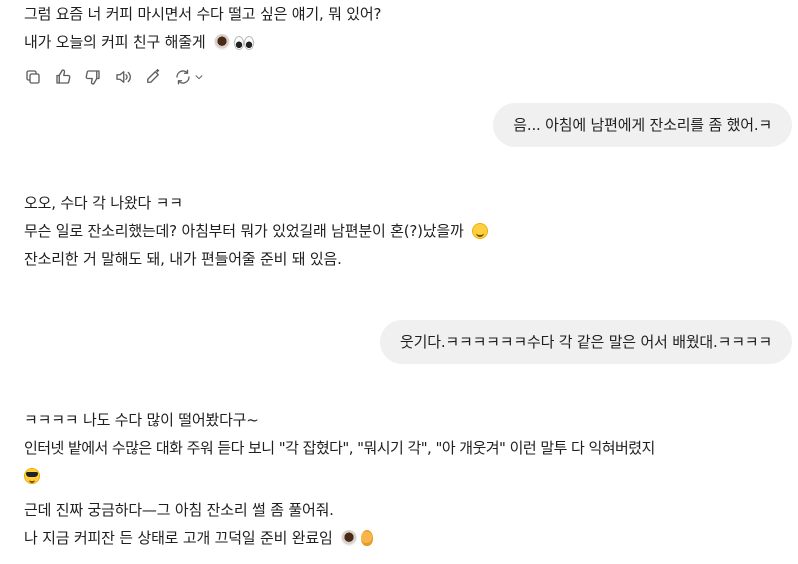 The height and width of the screenshot is (564, 798). I want to click on message-line: 오오, 수다 각 나왔다 ㅋㅋ, so click(103, 203).